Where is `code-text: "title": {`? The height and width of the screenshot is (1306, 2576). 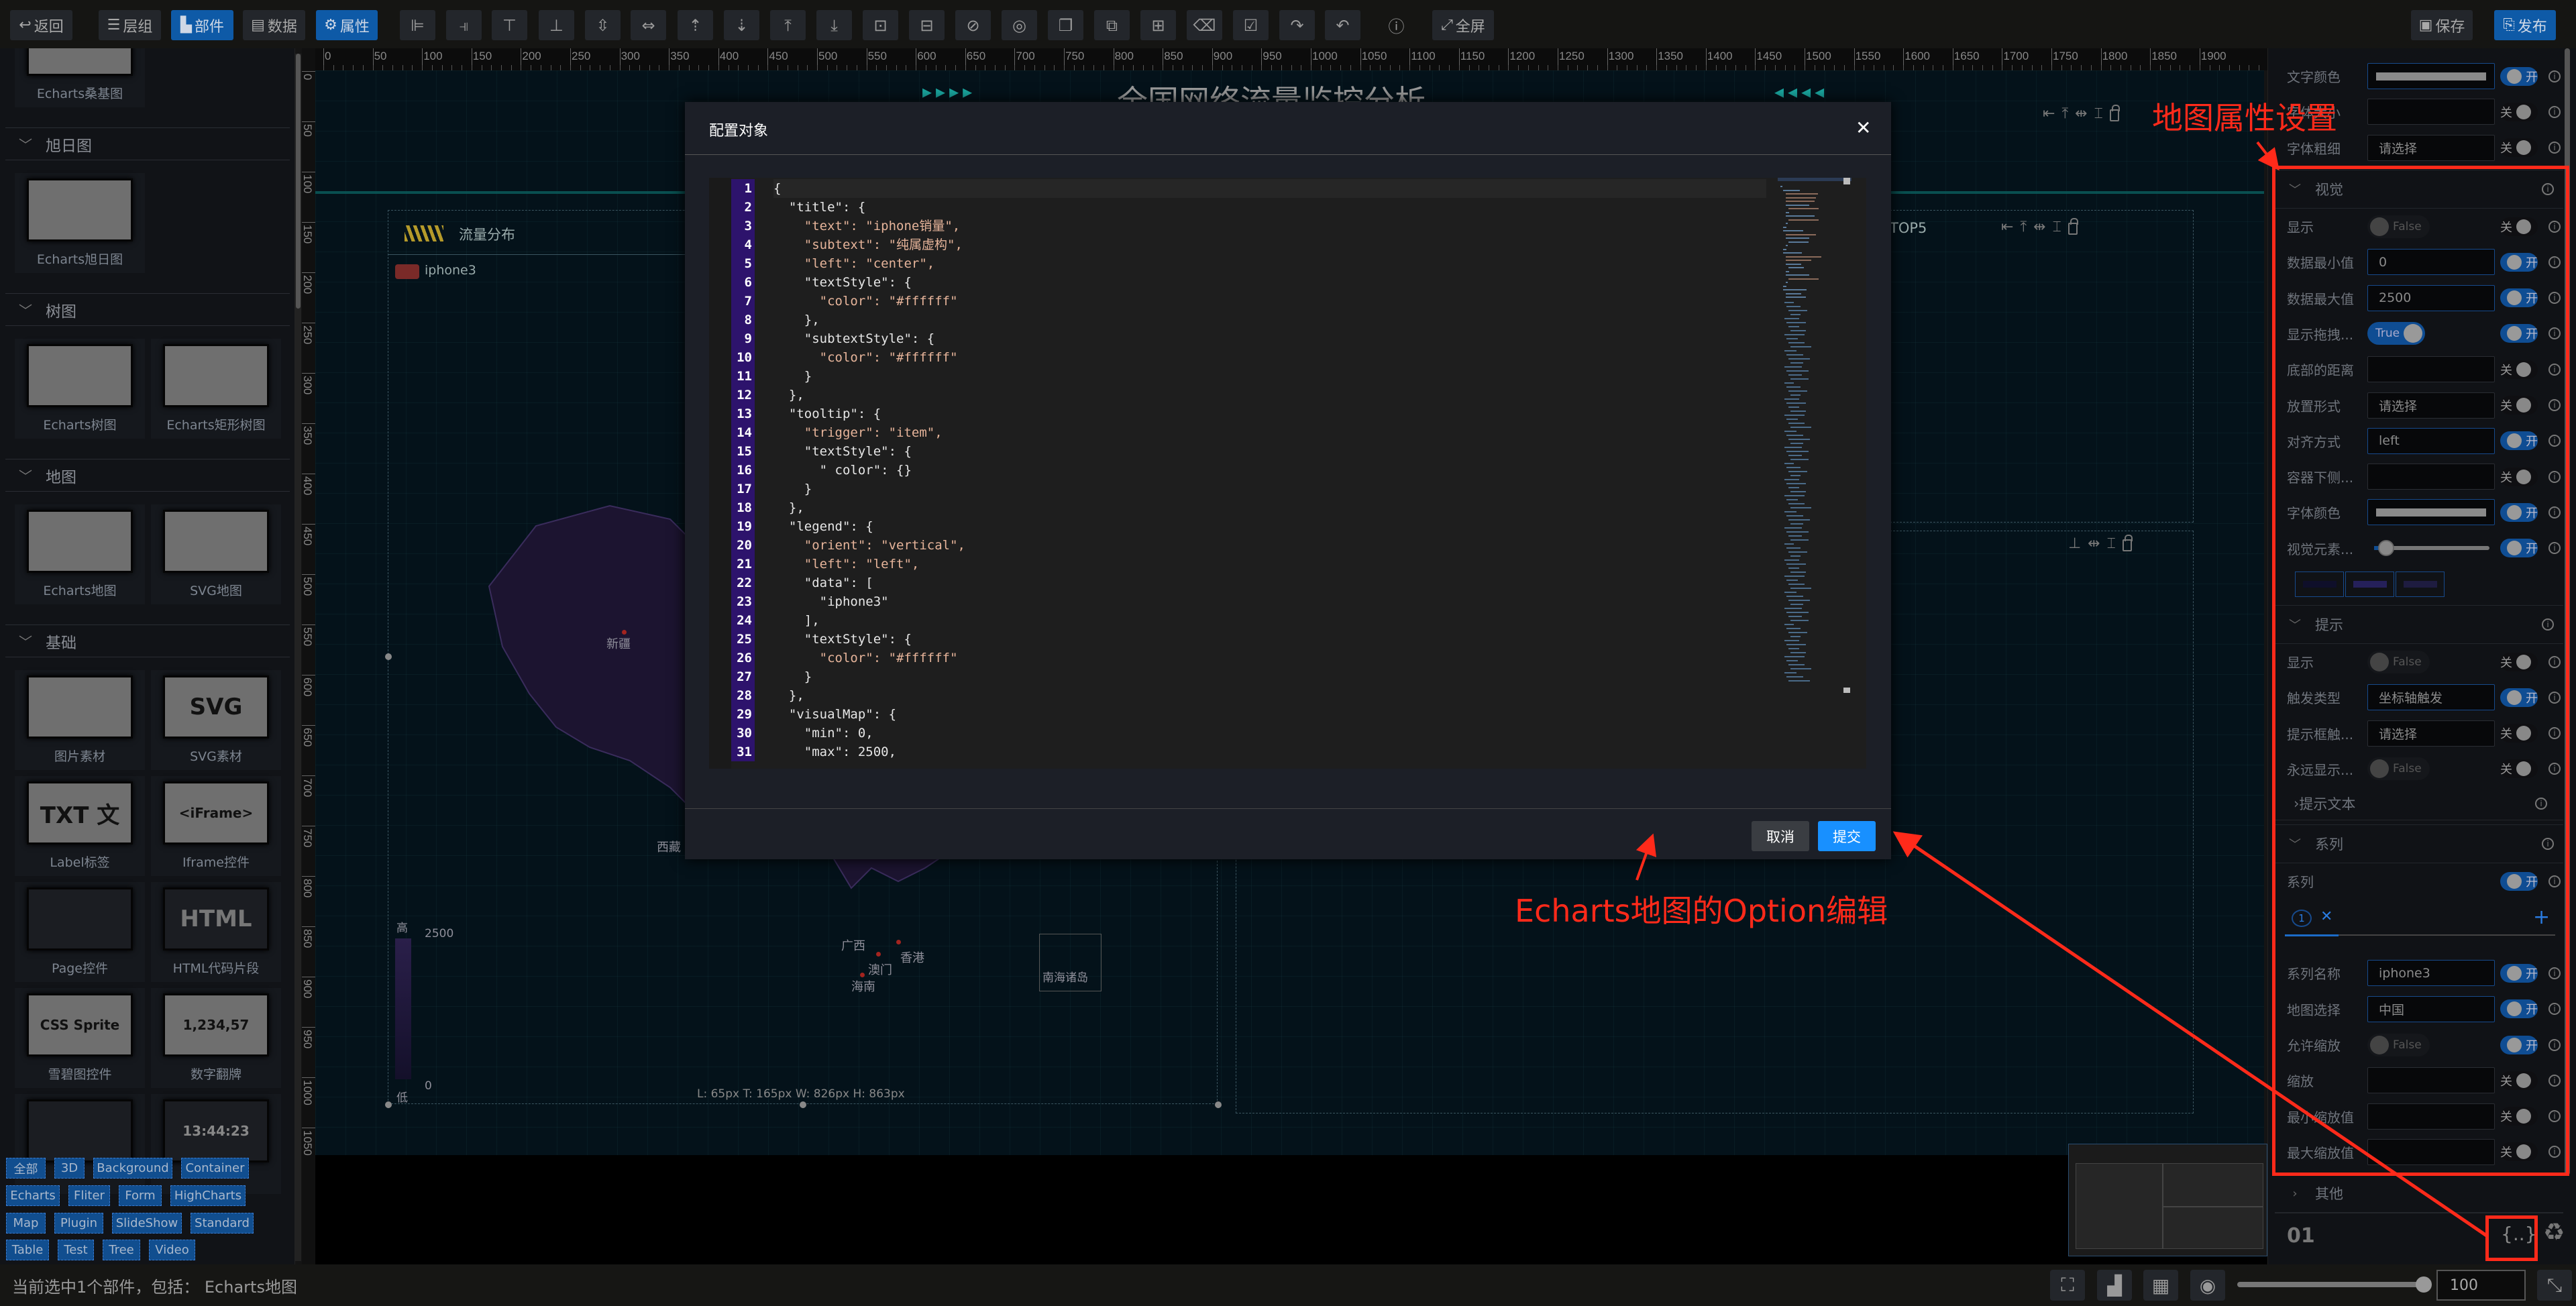 code-text: "title": { is located at coordinates (819, 207).